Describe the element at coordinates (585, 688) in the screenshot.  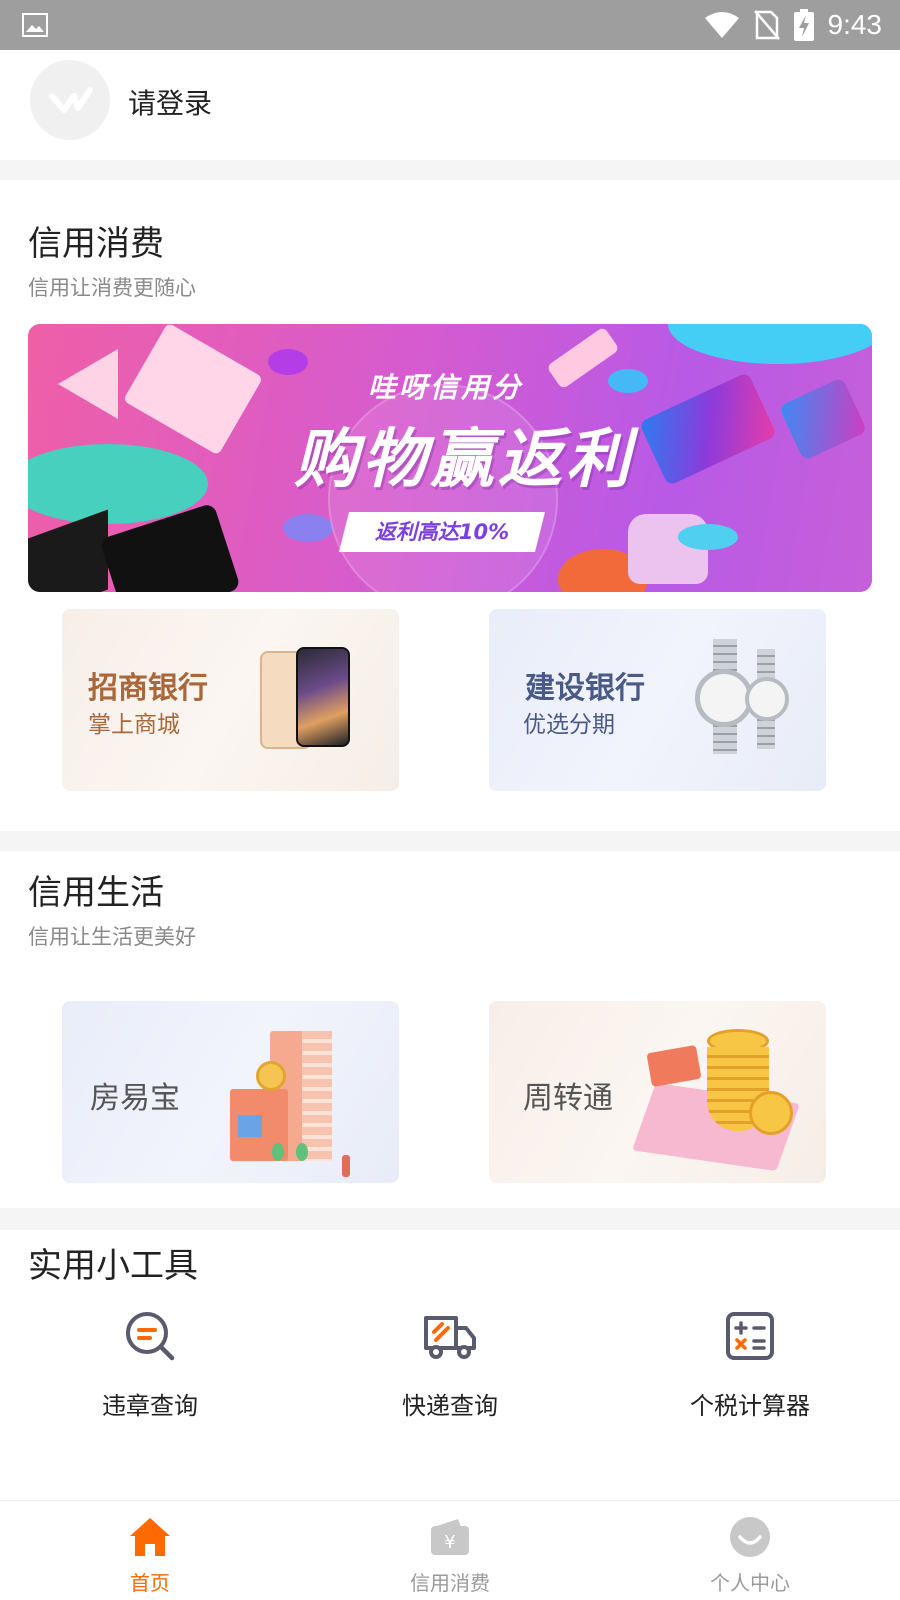
I see `card-title: 建设银行` at that location.